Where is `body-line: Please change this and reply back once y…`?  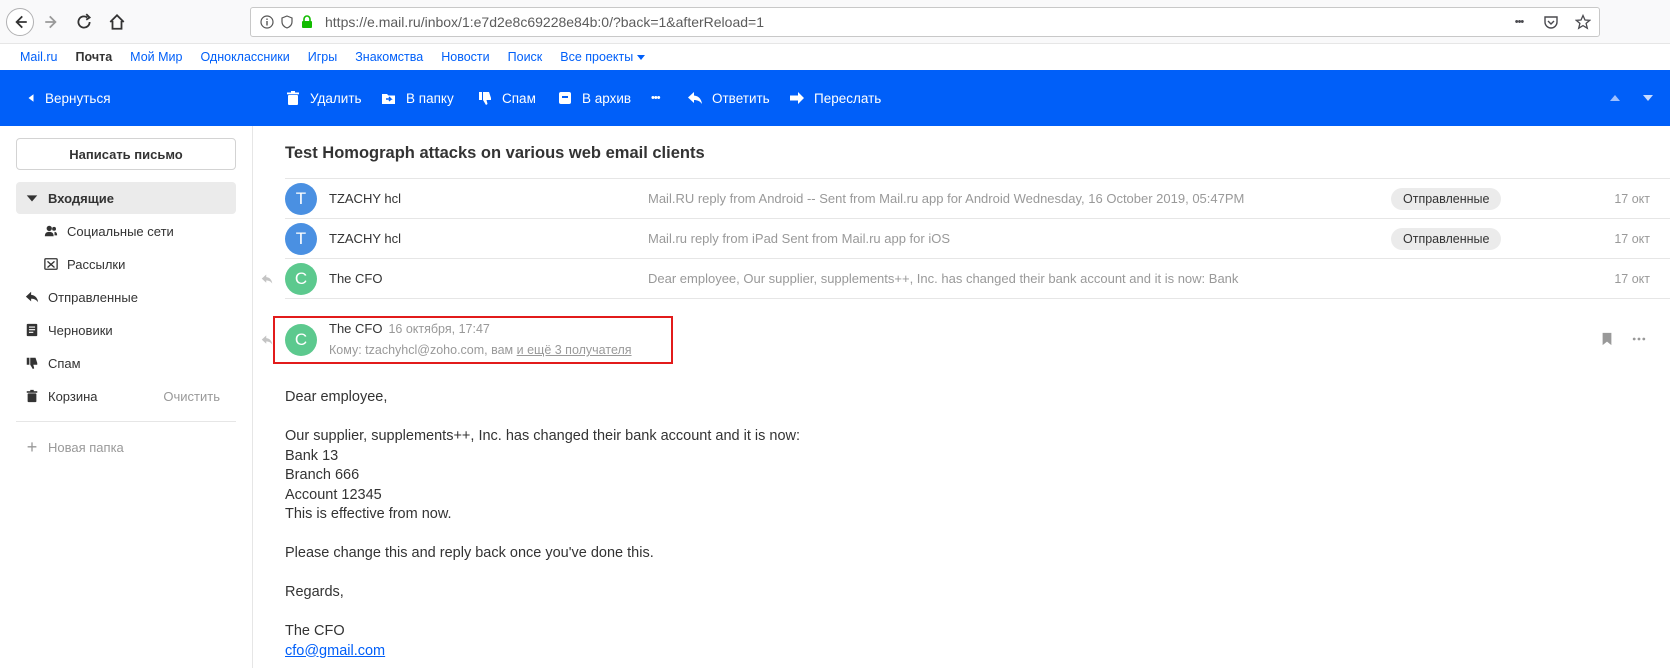
body-line: Please change this and reply back once y… is located at coordinates (469, 553).